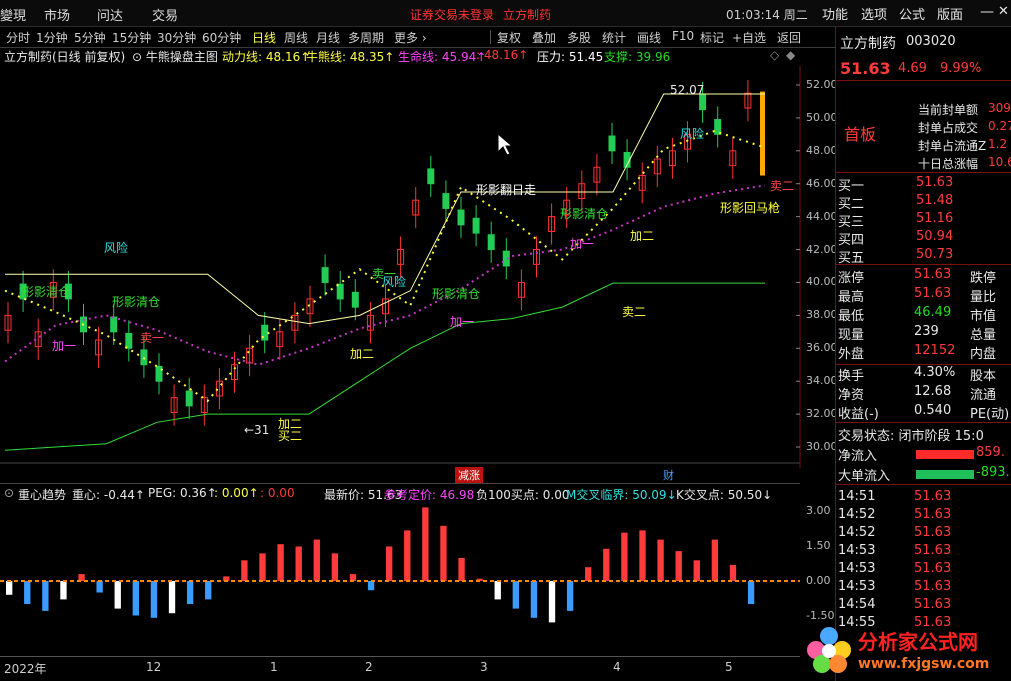  Describe the element at coordinates (857, 496) in the screenshot. I see `tick-time: 14:51` at that location.